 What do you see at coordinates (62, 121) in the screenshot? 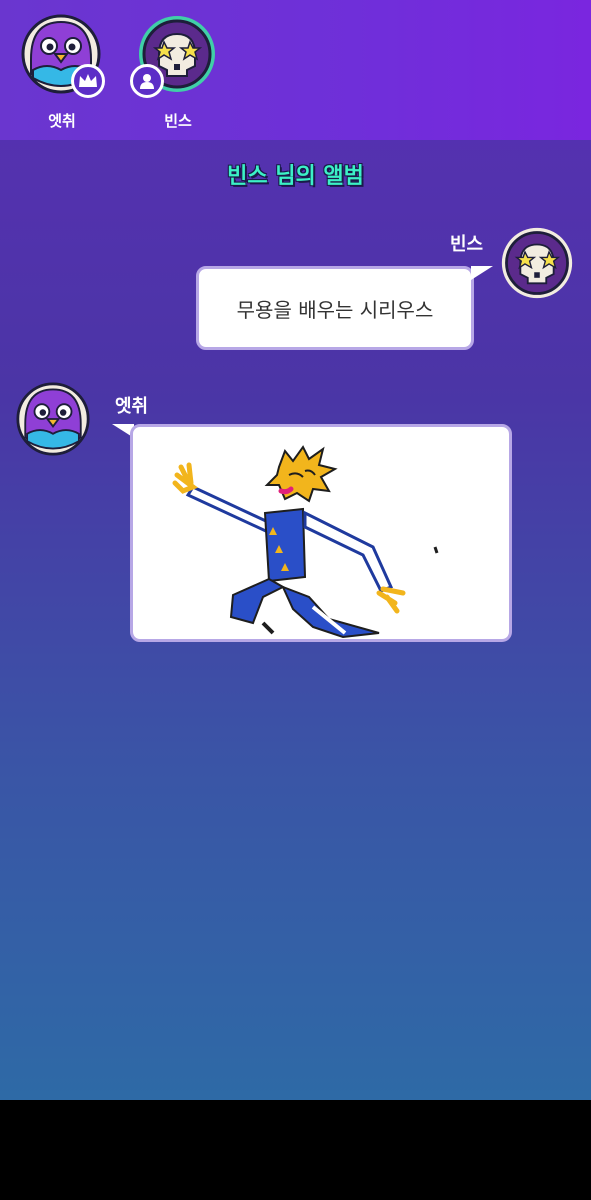
I see `player-name: 엣취` at bounding box center [62, 121].